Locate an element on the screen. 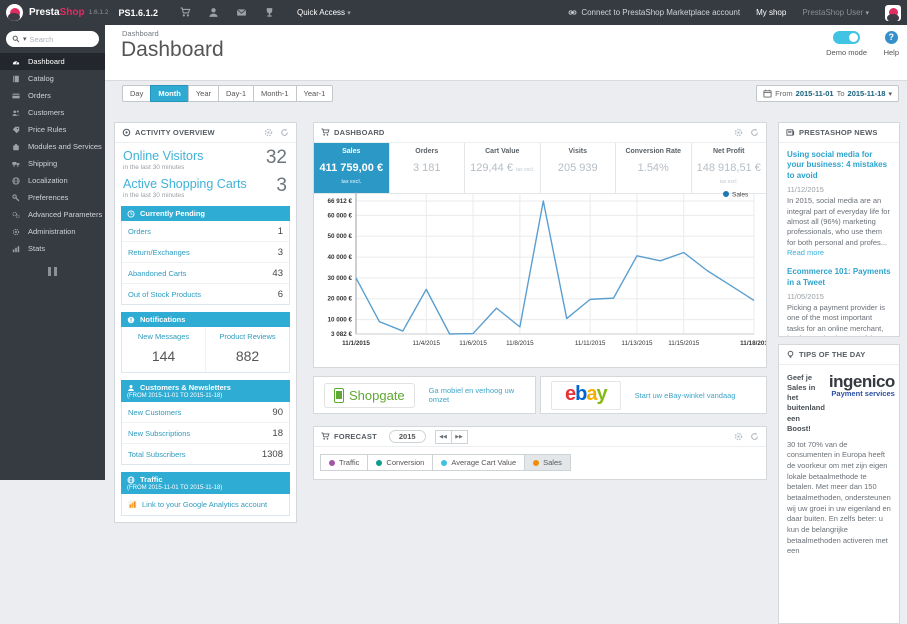 Image resolution: width=907 pixels, height=624 pixels. prestashop-logo is located at coordinates (14, 12).